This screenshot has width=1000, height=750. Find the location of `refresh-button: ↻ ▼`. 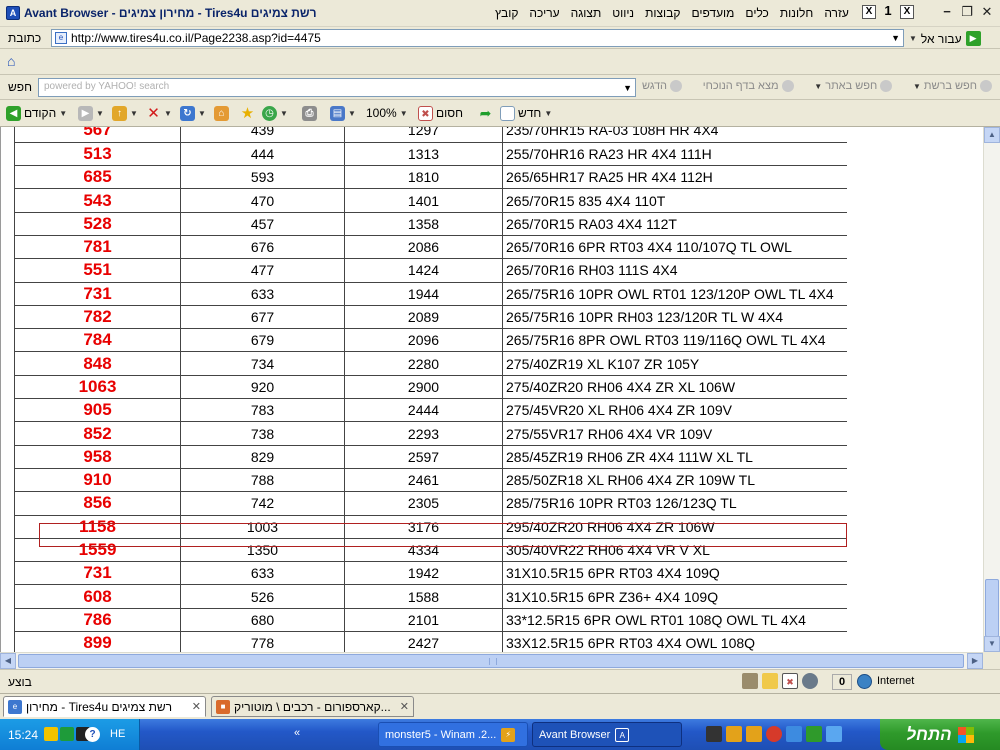

refresh-button: ↻ ▼ is located at coordinates (193, 113).